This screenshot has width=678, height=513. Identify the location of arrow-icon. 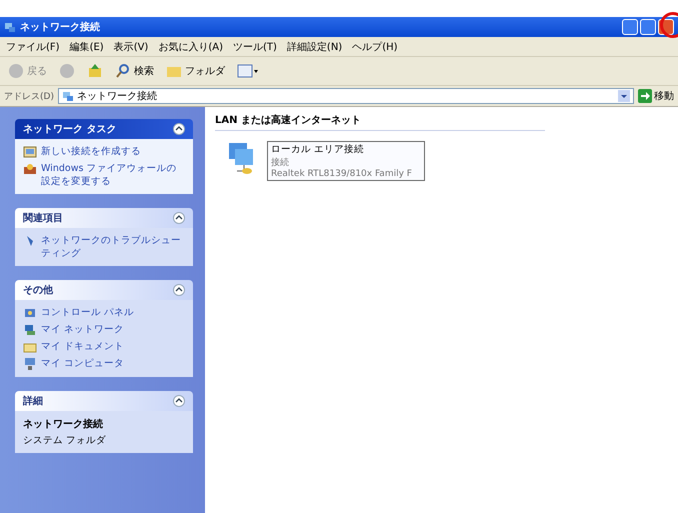
(645, 96).